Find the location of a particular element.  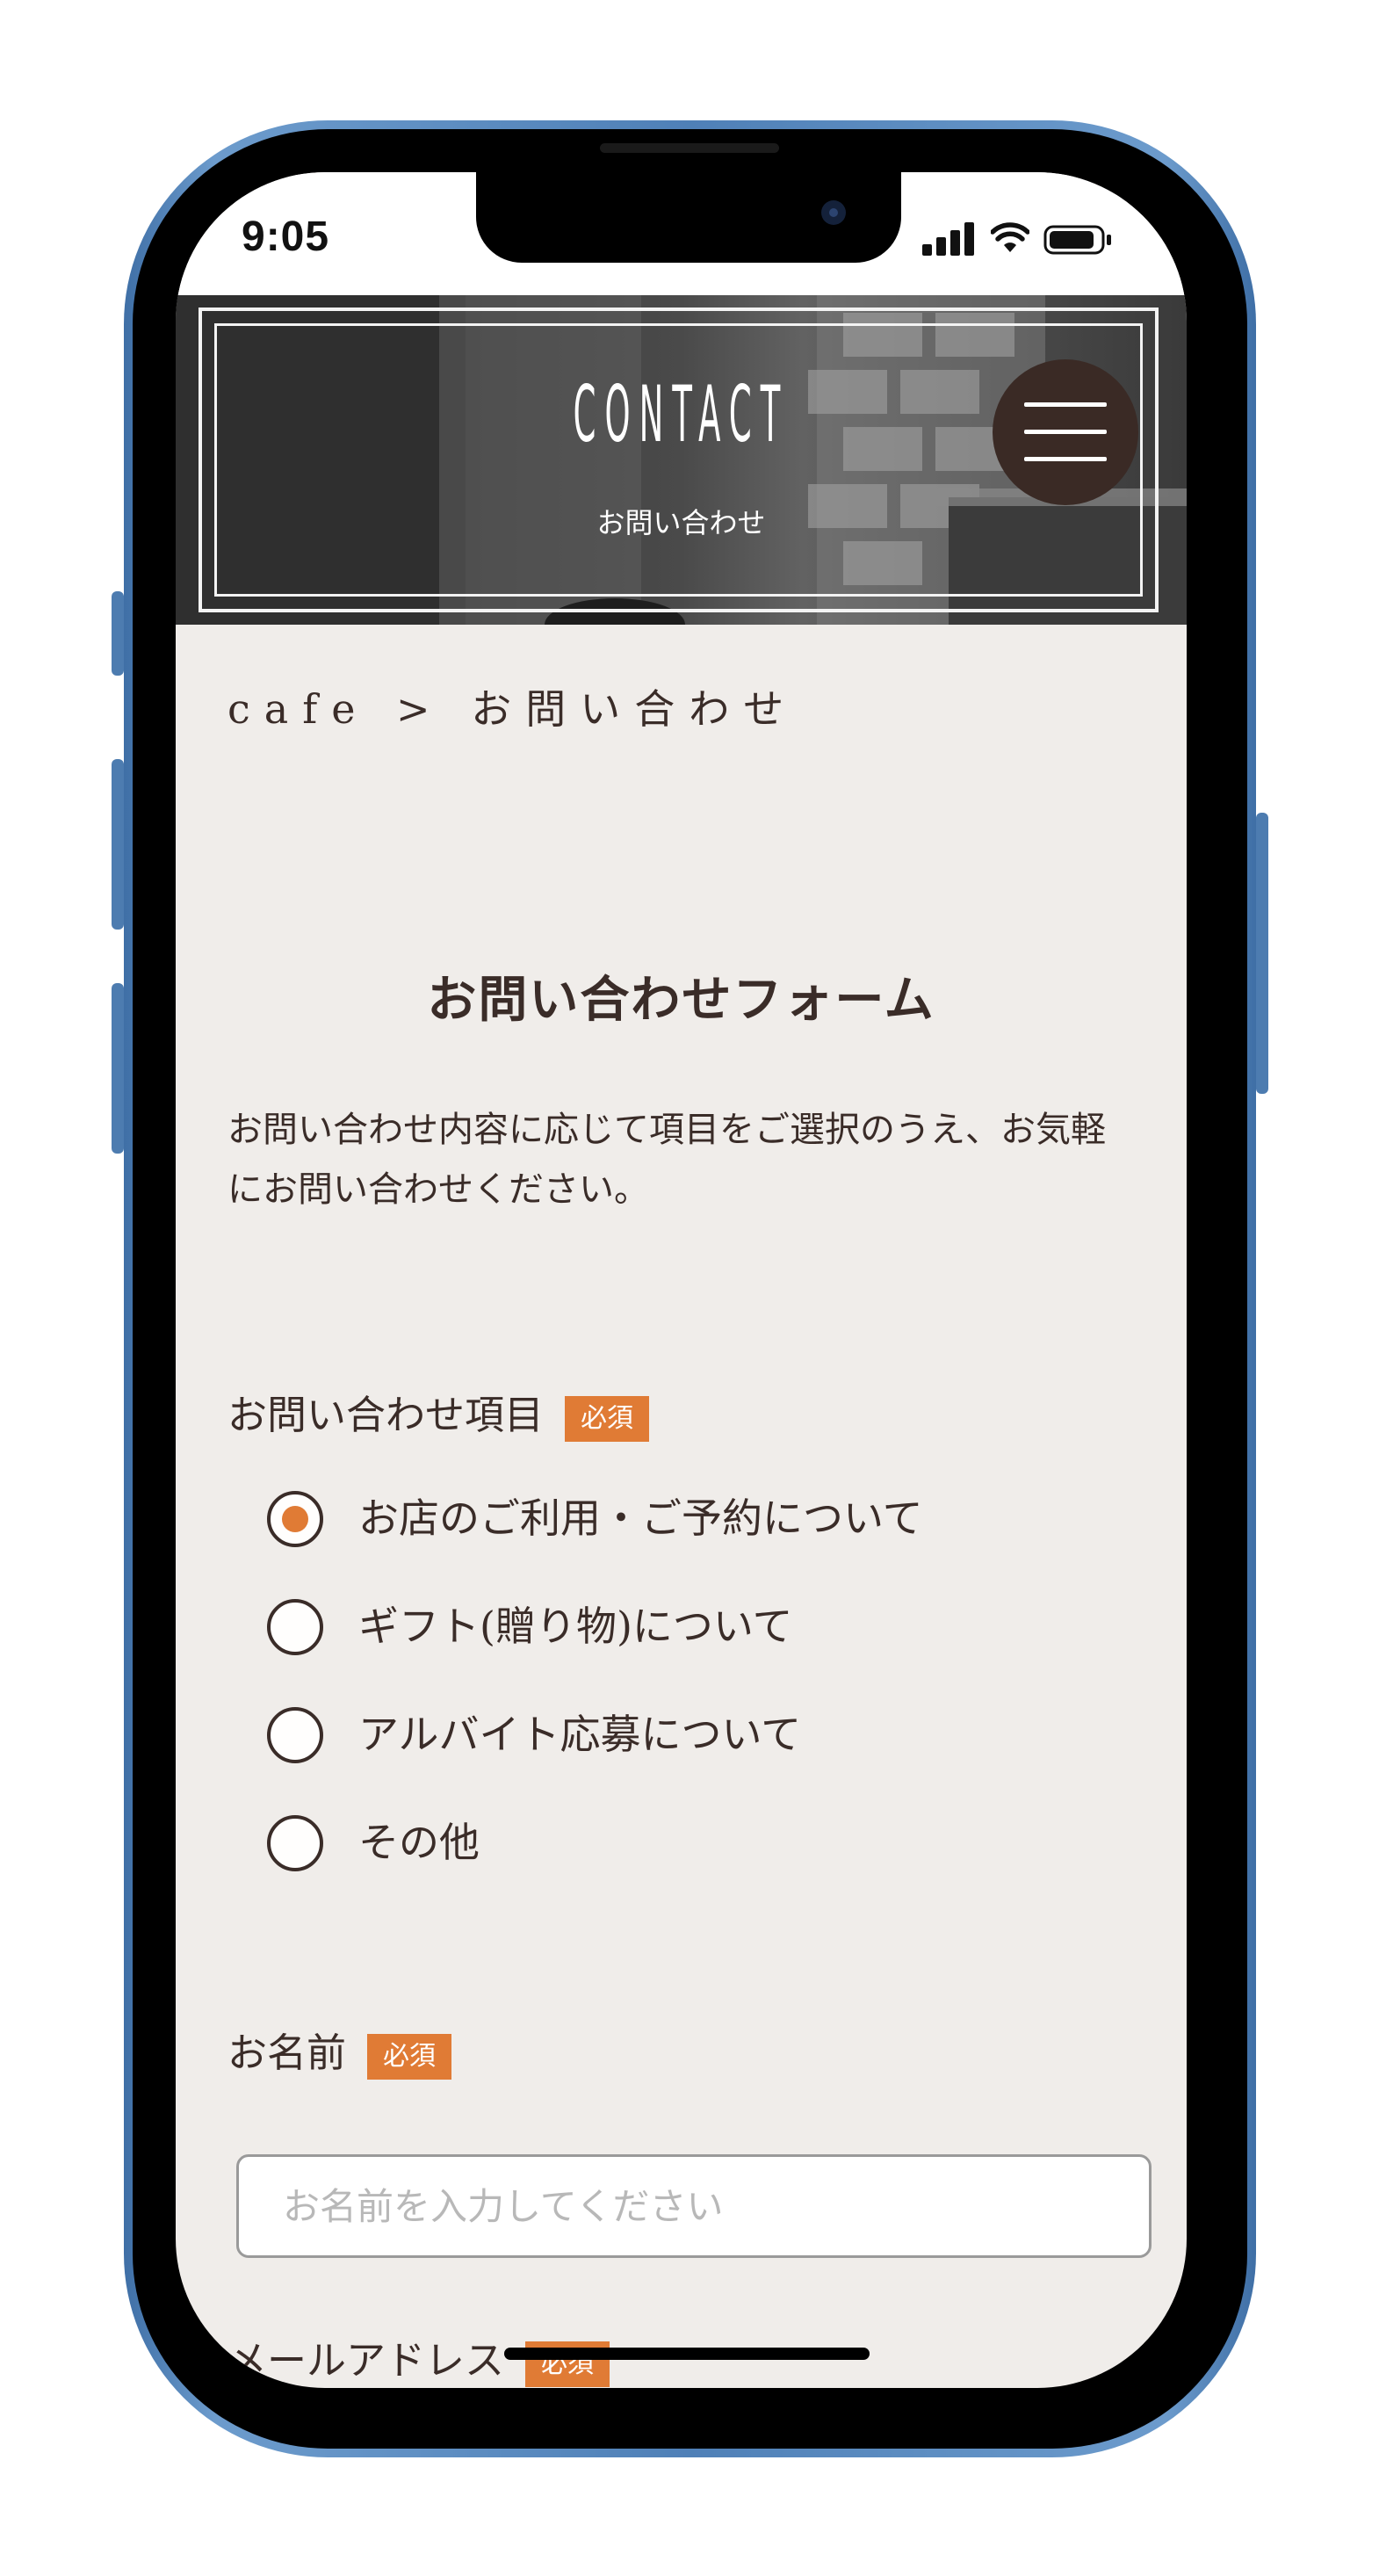

wifi-icon is located at coordinates (1010, 237).